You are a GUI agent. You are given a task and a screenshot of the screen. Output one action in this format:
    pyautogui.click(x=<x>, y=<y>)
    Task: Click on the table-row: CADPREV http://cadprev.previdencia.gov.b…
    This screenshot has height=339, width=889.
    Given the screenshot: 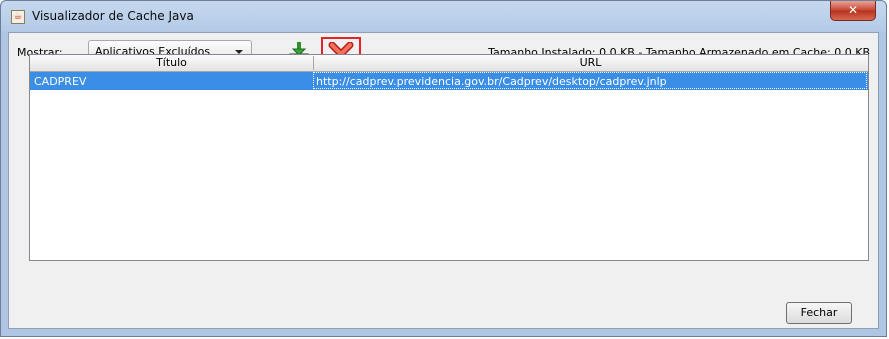 What is the action you would take?
    pyautogui.click(x=449, y=81)
    